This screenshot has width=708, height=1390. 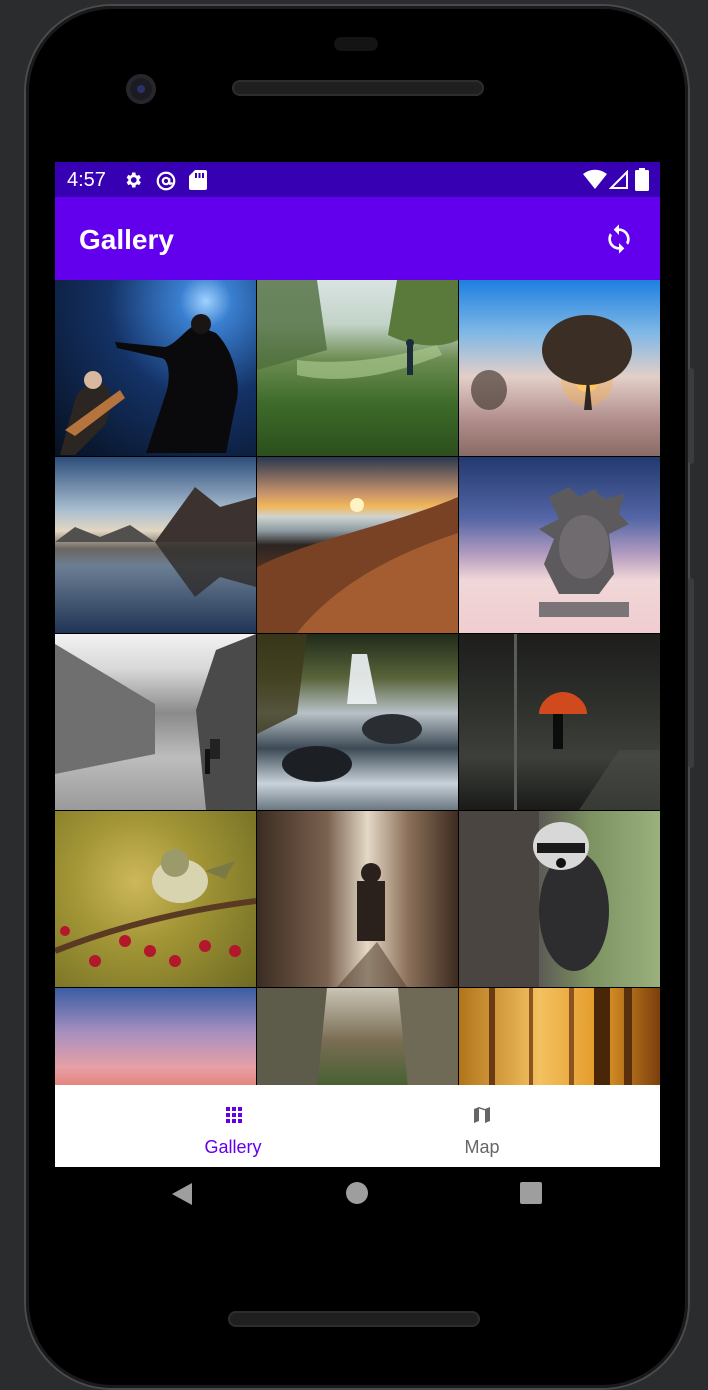 What do you see at coordinates (234, 1115) in the screenshot?
I see `grid-icon` at bounding box center [234, 1115].